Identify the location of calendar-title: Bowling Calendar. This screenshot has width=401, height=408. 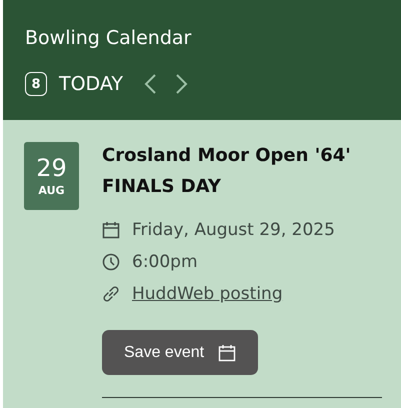
(108, 38).